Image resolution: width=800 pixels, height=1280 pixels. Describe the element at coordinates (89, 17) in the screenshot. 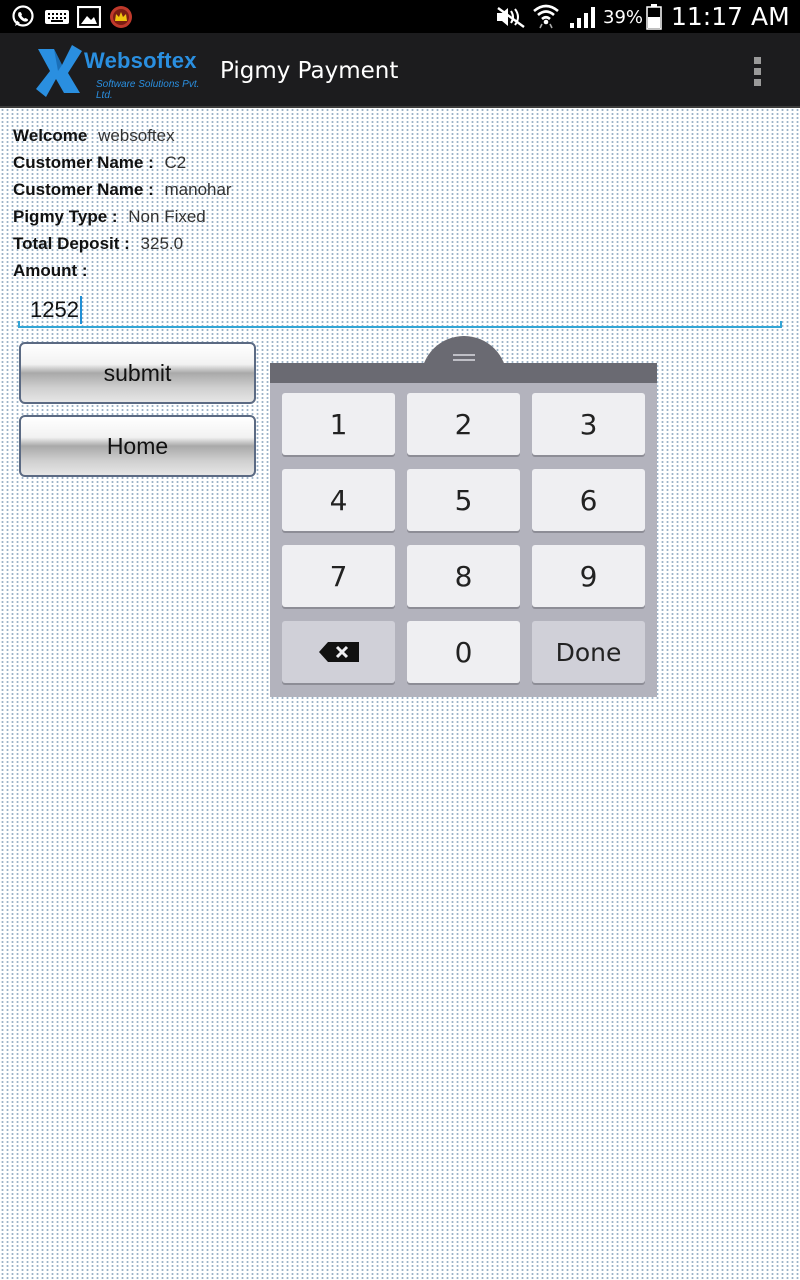

I see `gallery-icon` at that location.